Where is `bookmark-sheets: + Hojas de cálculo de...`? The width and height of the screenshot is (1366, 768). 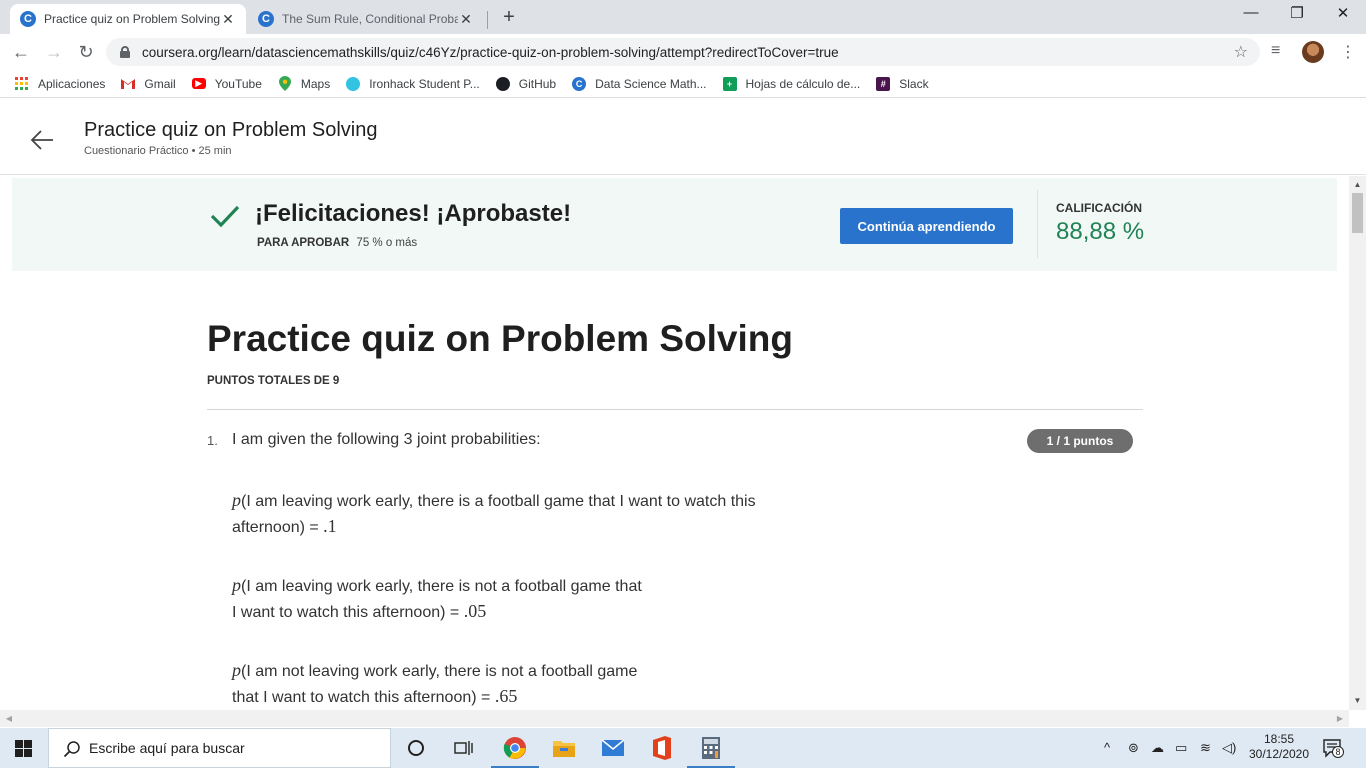 bookmark-sheets: + Hojas de cálculo de... is located at coordinates (791, 83).